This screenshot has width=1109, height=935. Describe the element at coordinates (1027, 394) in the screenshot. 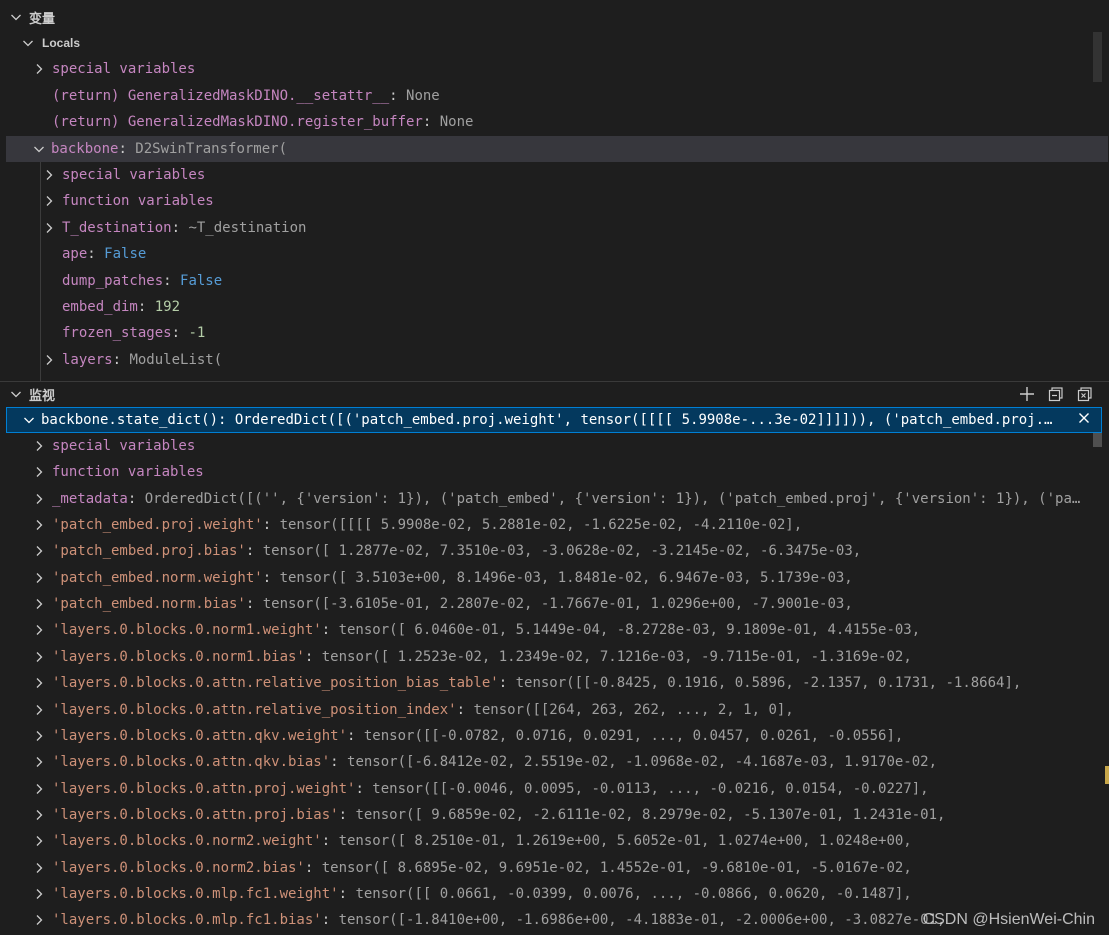

I see `add-expression-icon` at that location.